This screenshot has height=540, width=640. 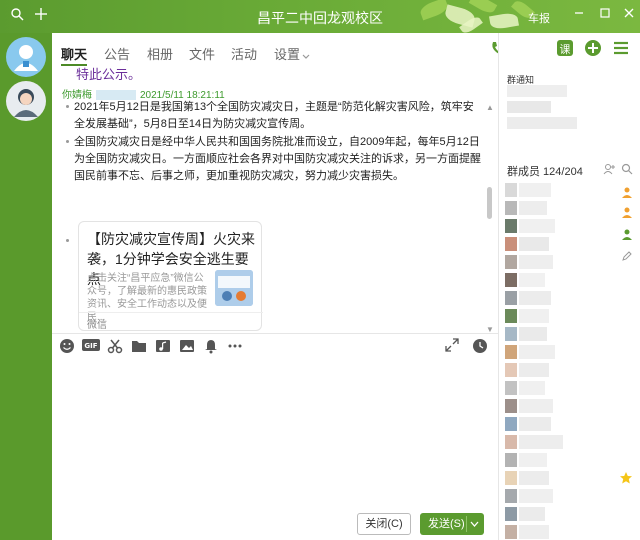 I want to click on folder-icon, so click(x=139, y=347).